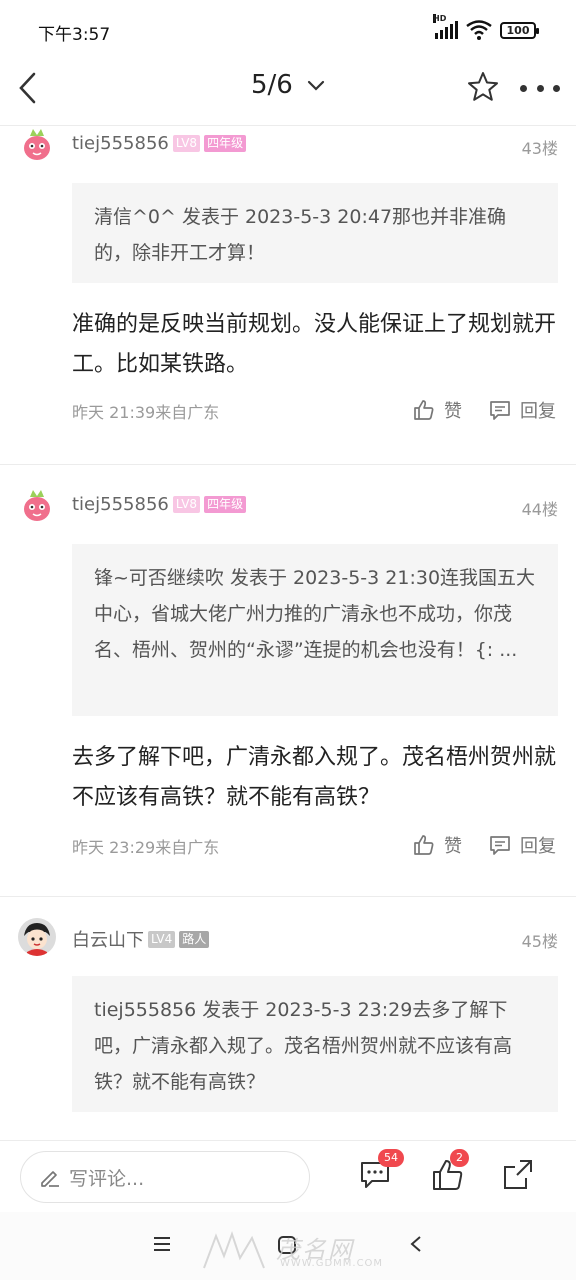  I want to click on floor-number: 44楼, so click(539, 509).